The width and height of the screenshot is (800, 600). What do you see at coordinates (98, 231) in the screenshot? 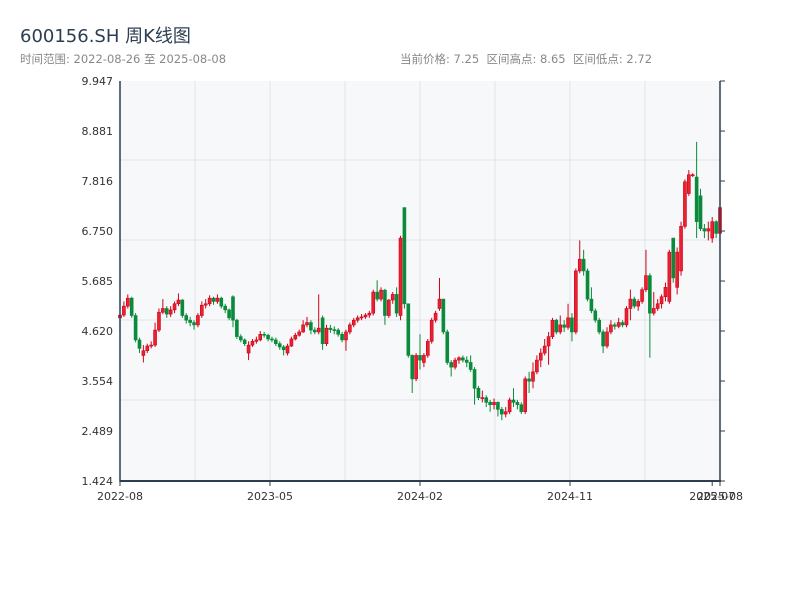
I see `y-tick-label: 6.750` at bounding box center [98, 231].